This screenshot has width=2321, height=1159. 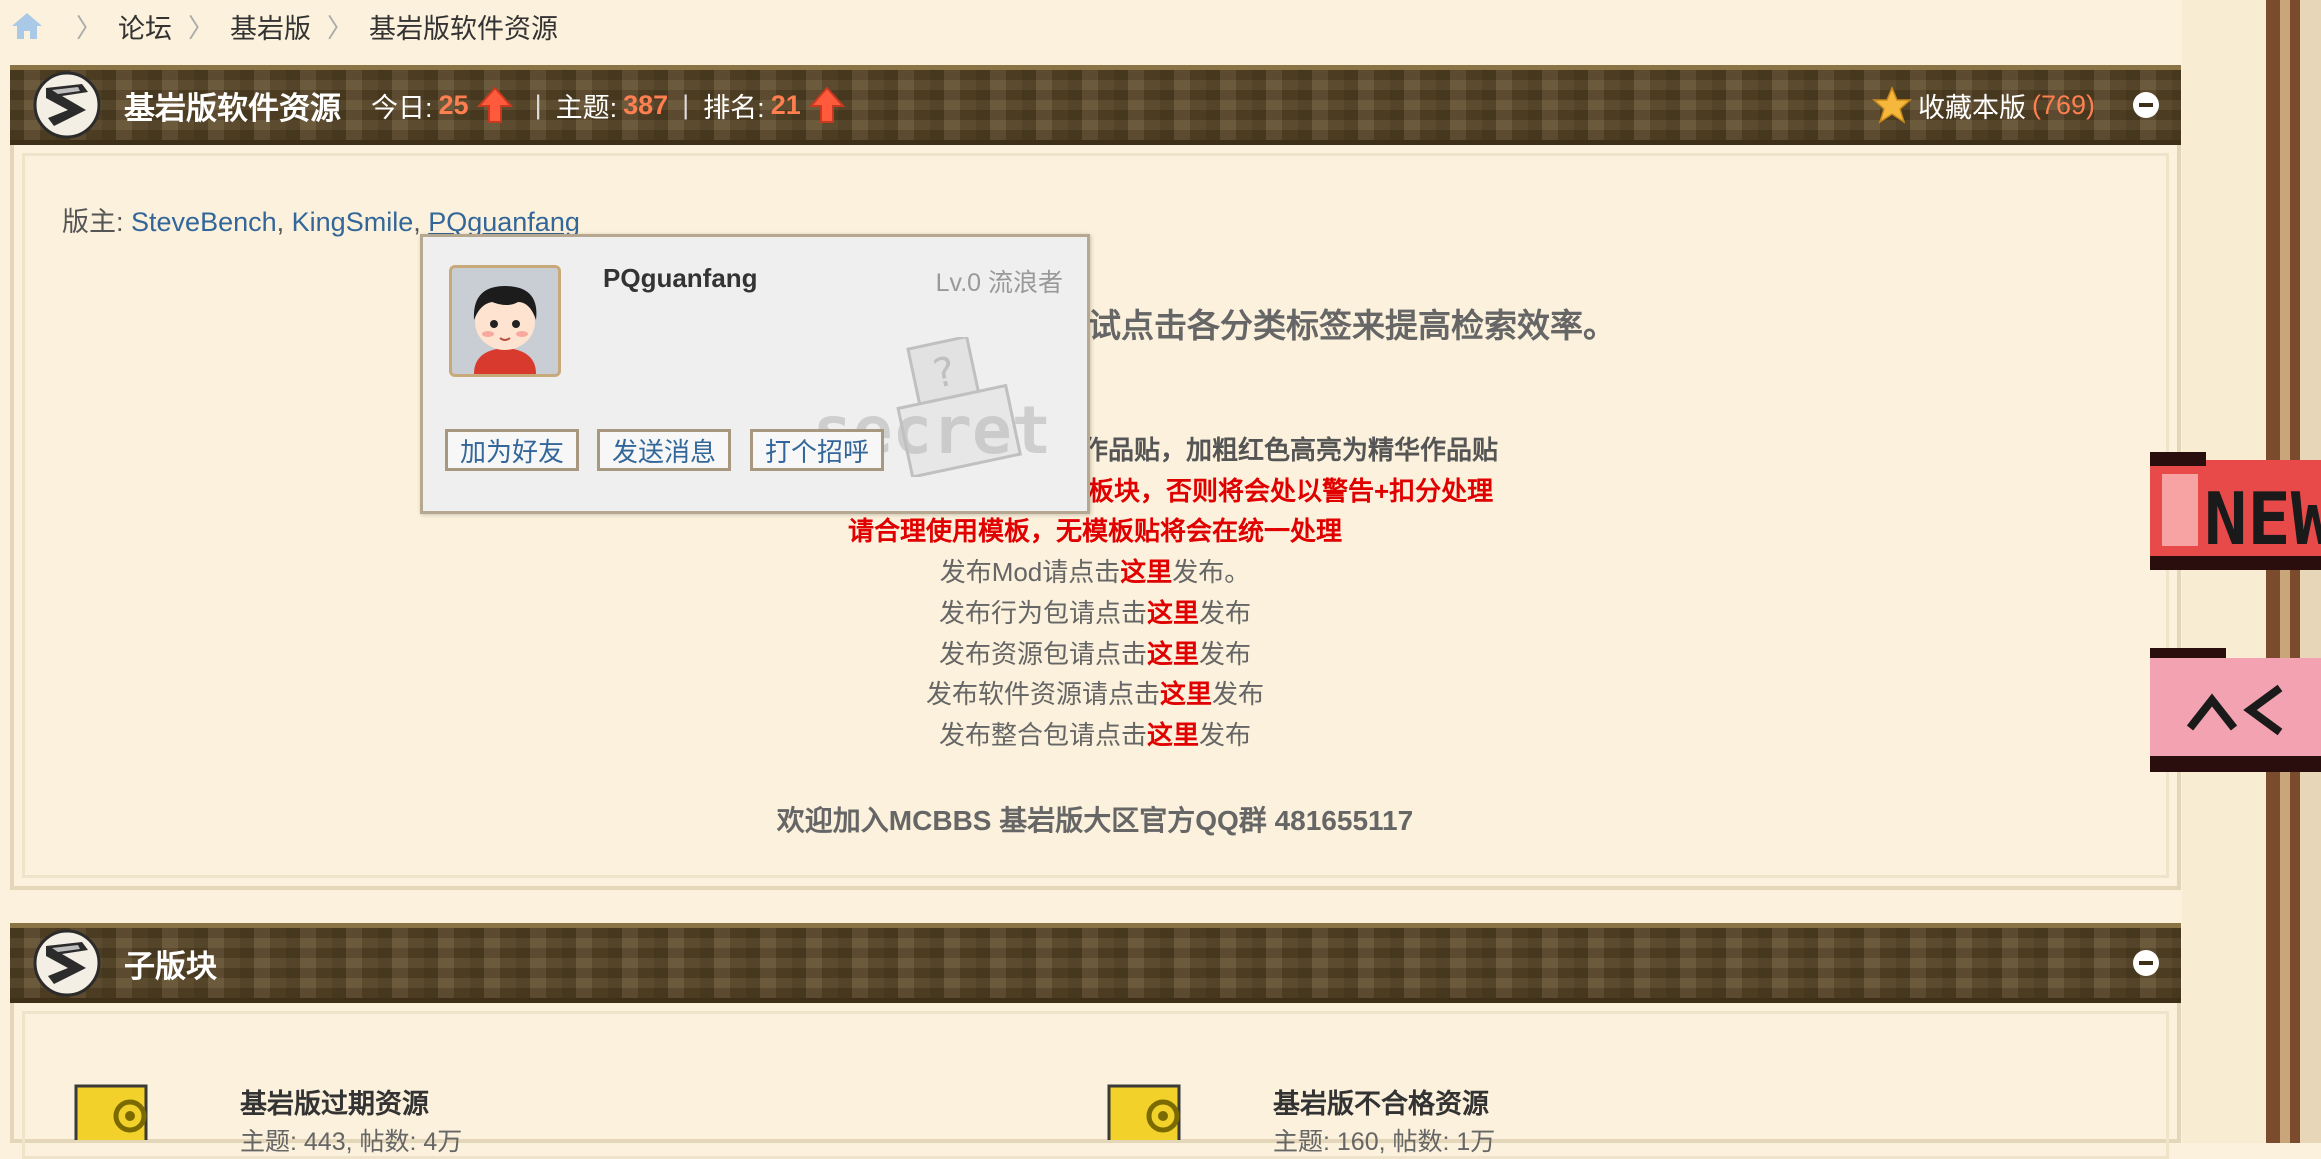 What do you see at coordinates (1381, 1101) in the screenshot?
I see `subforum-name: 基岩版不合格资源` at bounding box center [1381, 1101].